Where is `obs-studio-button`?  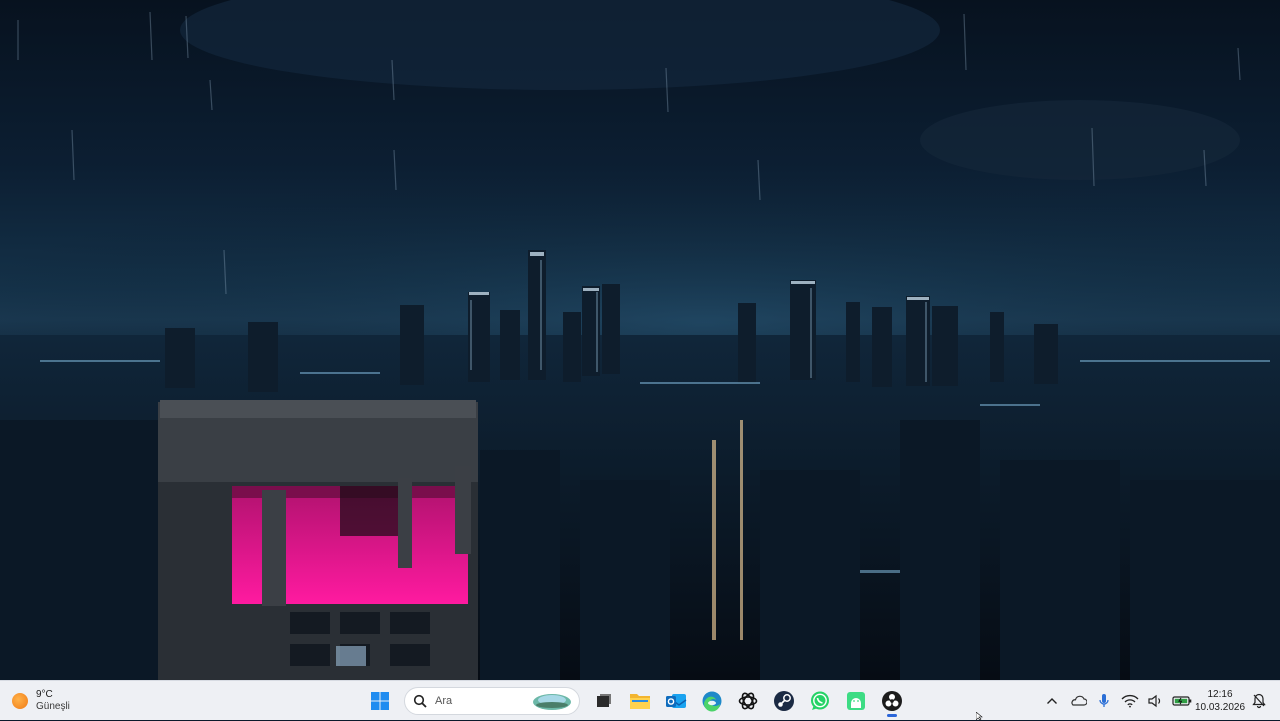 obs-studio-button is located at coordinates (892, 701).